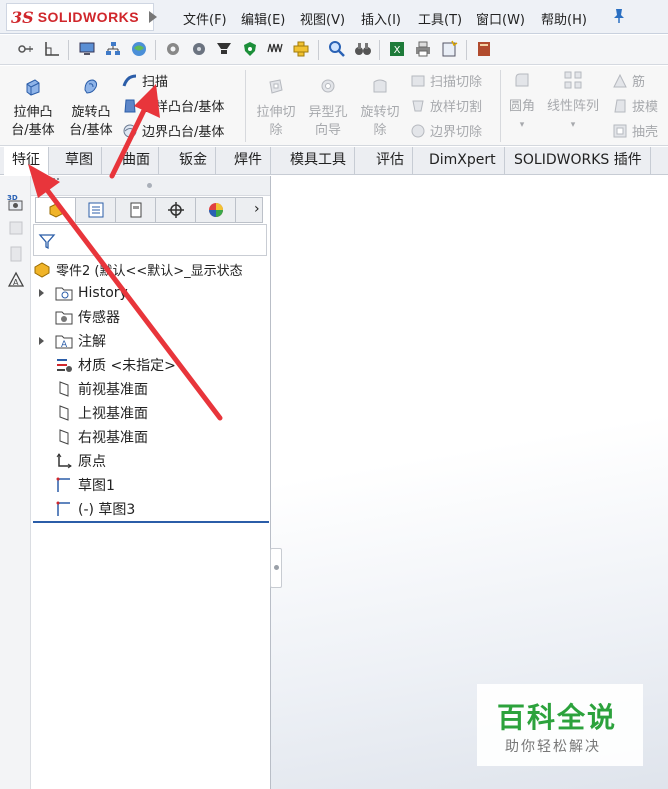 Image resolution: width=668 pixels, height=789 pixels. Describe the element at coordinates (276, 568) in the screenshot. I see `panel-collapse-handle` at that location.